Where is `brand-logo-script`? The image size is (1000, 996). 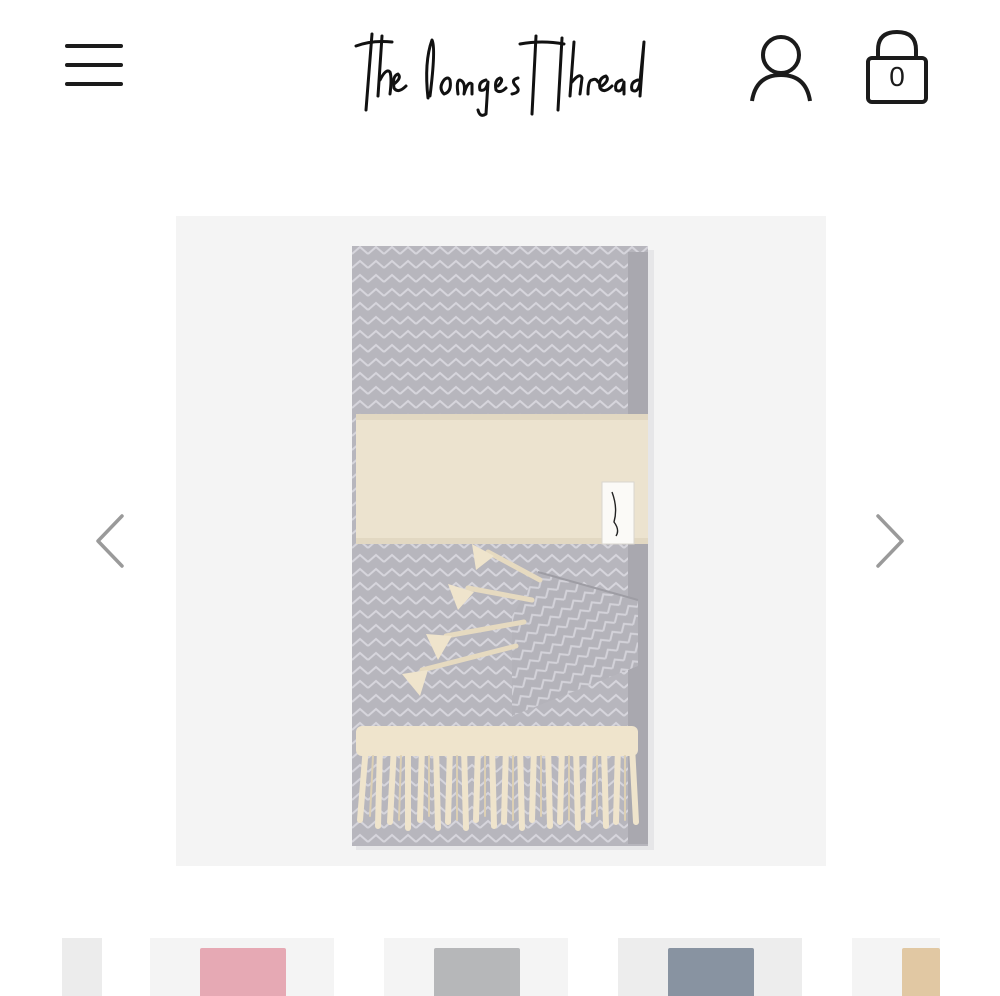
brand-logo-script is located at coordinates (500, 74).